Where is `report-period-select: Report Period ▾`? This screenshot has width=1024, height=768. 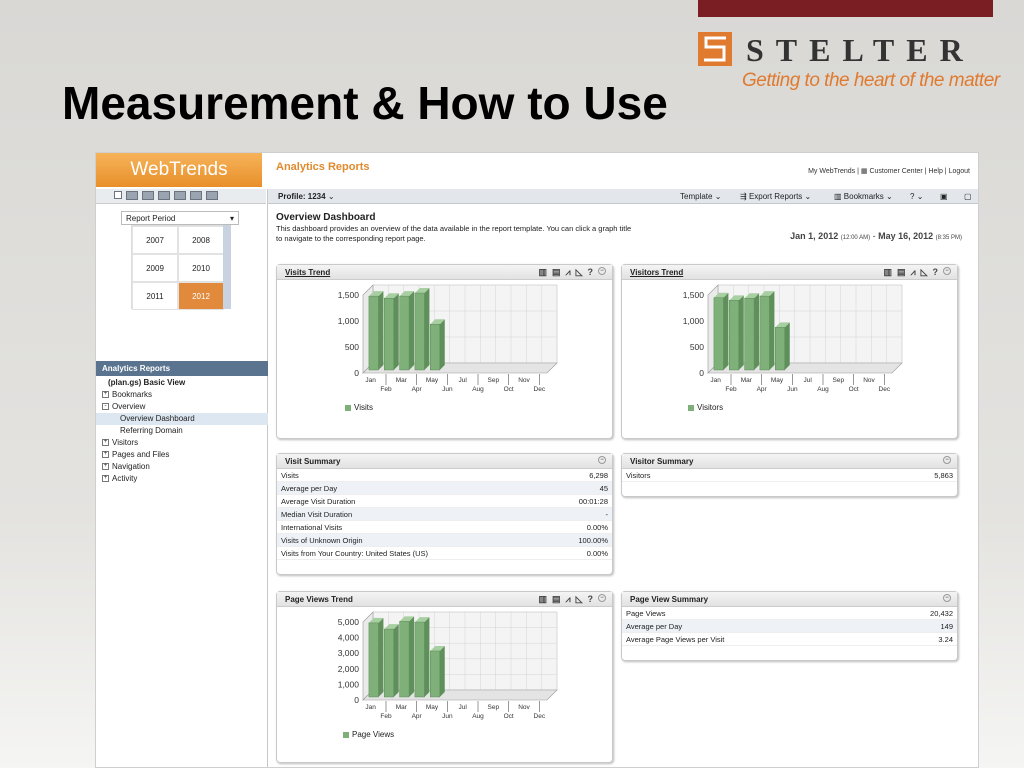
report-period-select: Report Period ▾ is located at coordinates (180, 218).